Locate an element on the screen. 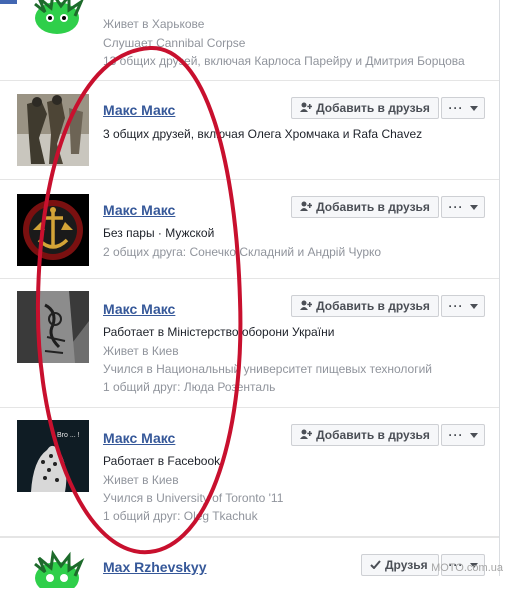 This screenshot has width=507, height=598. avatar-caption: Bro ... ! is located at coordinates (68, 435).